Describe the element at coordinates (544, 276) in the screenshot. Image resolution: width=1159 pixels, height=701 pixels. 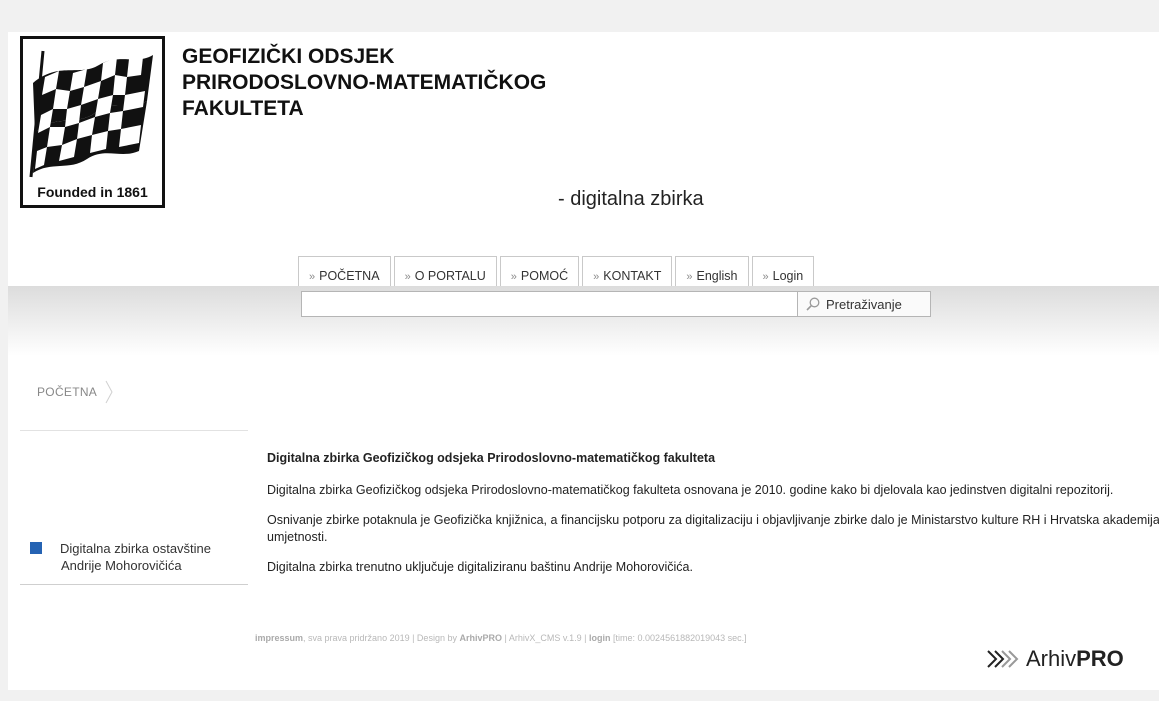
I see `nav-item-label: POMOĆ` at that location.